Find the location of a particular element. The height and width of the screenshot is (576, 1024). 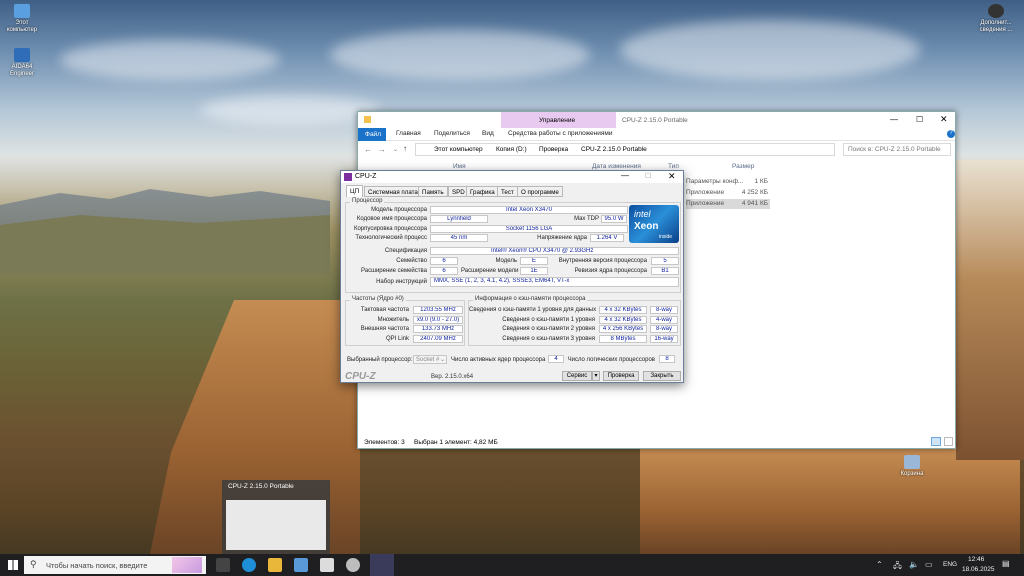

desktop-icon-aida64: AIDA64 Engineer is located at coordinates (22, 63).